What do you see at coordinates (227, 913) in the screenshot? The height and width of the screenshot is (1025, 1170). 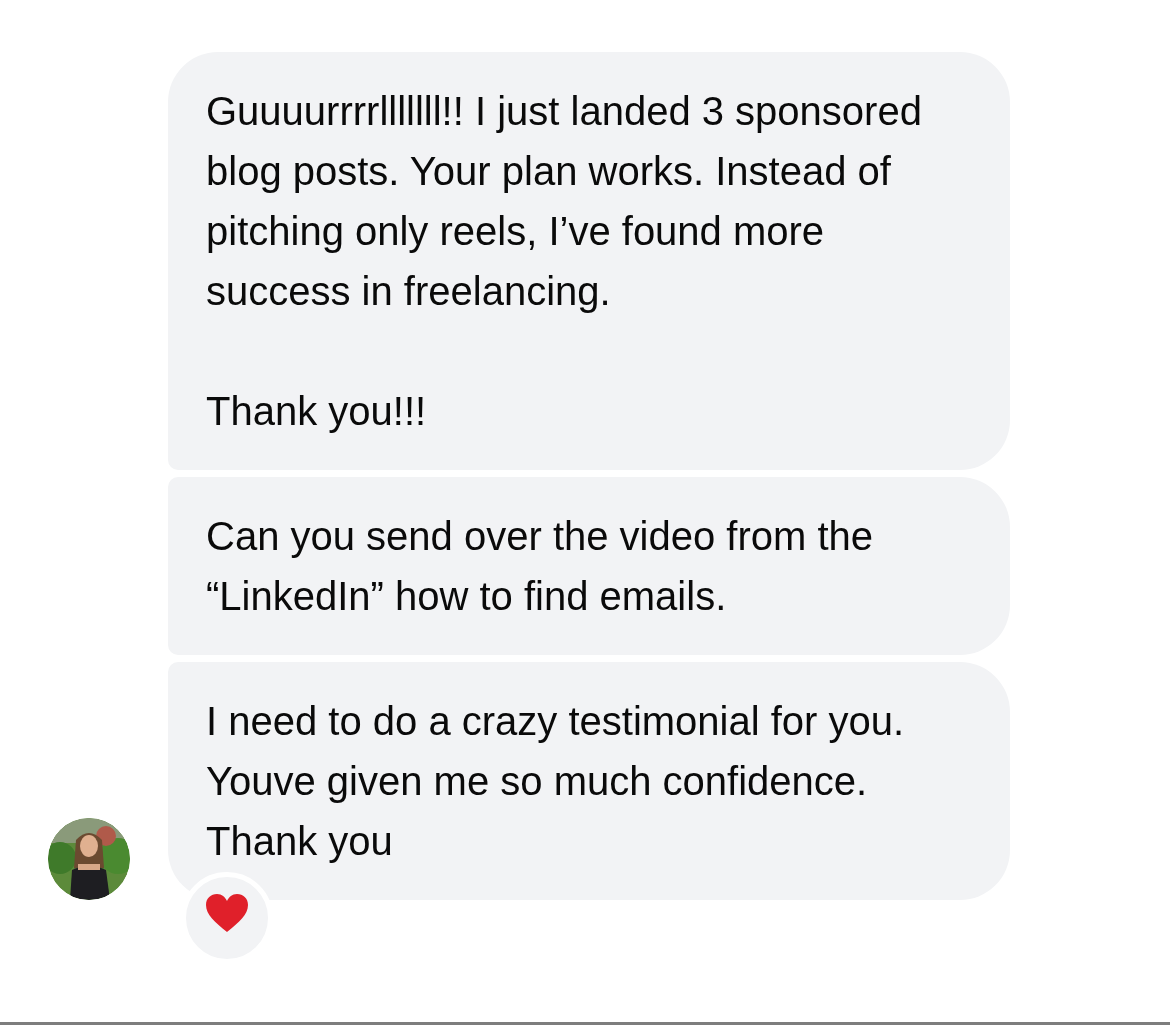 I see `heart-icon` at bounding box center [227, 913].